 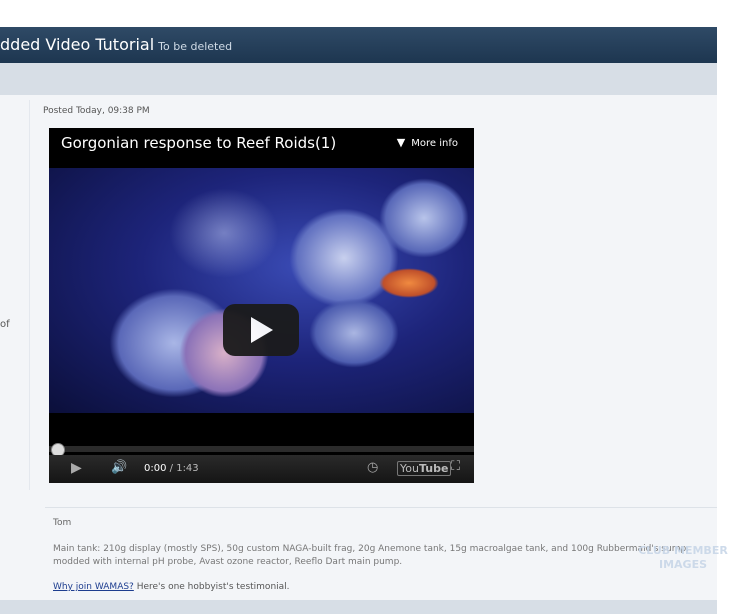 I want to click on chevron-down-icon: ▼, so click(x=401, y=142).